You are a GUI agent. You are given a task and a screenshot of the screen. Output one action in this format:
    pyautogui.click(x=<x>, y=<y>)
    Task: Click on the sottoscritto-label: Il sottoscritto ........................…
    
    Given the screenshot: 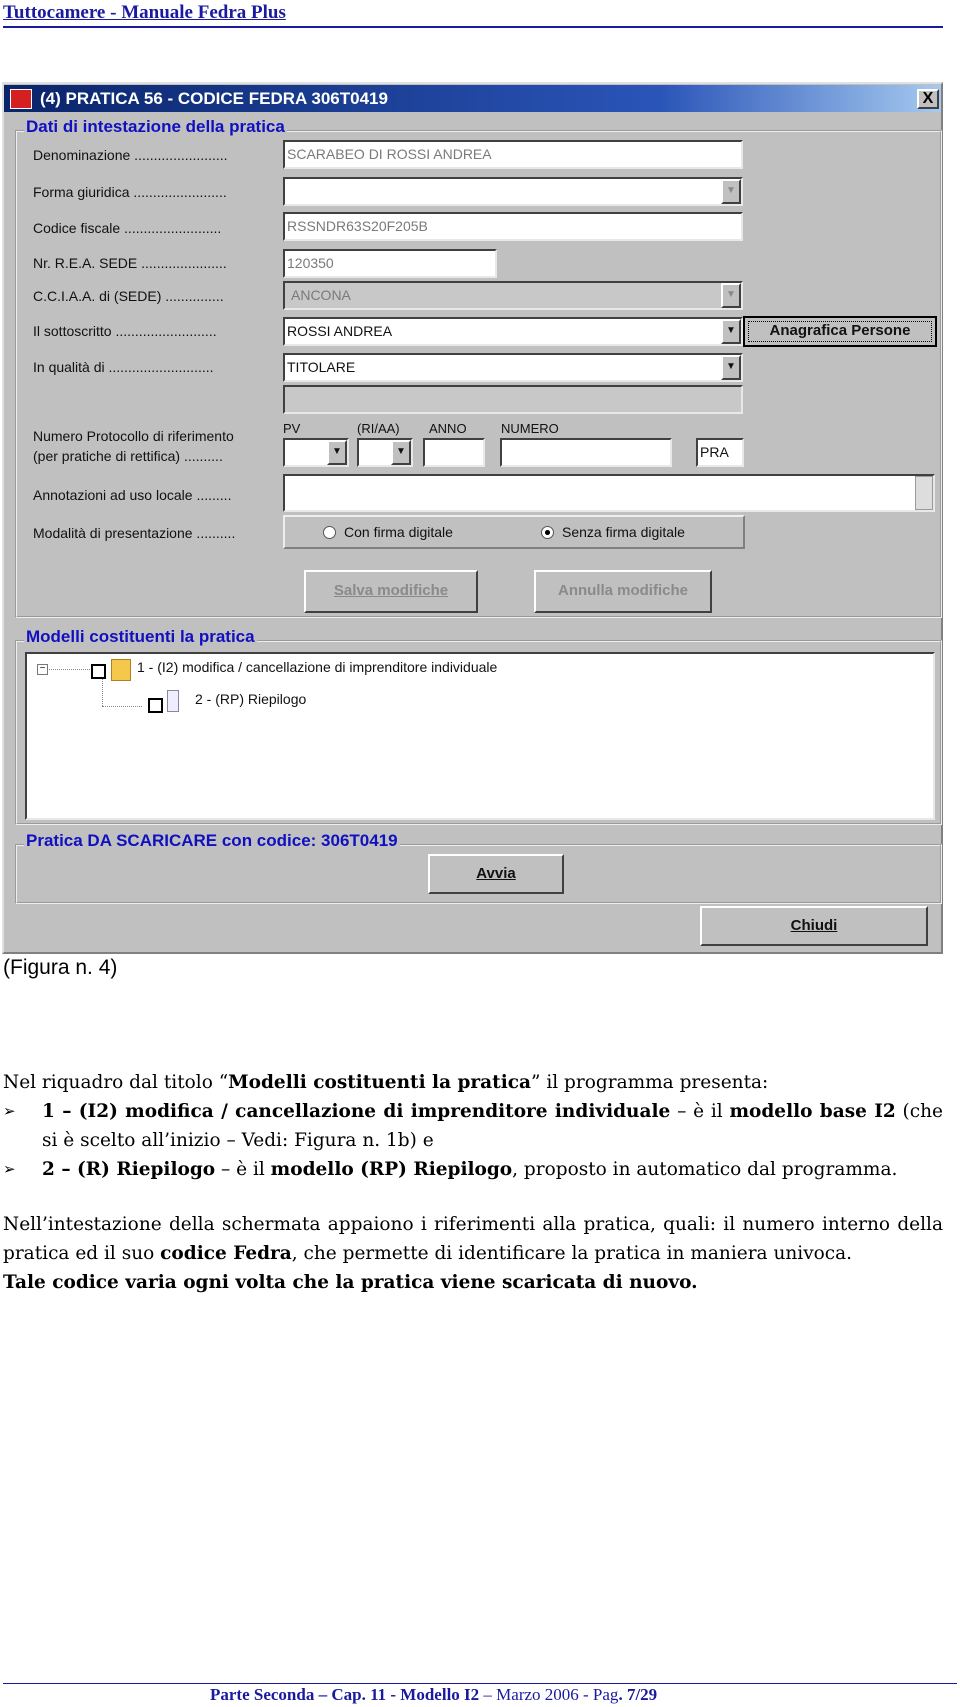 What is the action you would take?
    pyautogui.click(x=125, y=331)
    